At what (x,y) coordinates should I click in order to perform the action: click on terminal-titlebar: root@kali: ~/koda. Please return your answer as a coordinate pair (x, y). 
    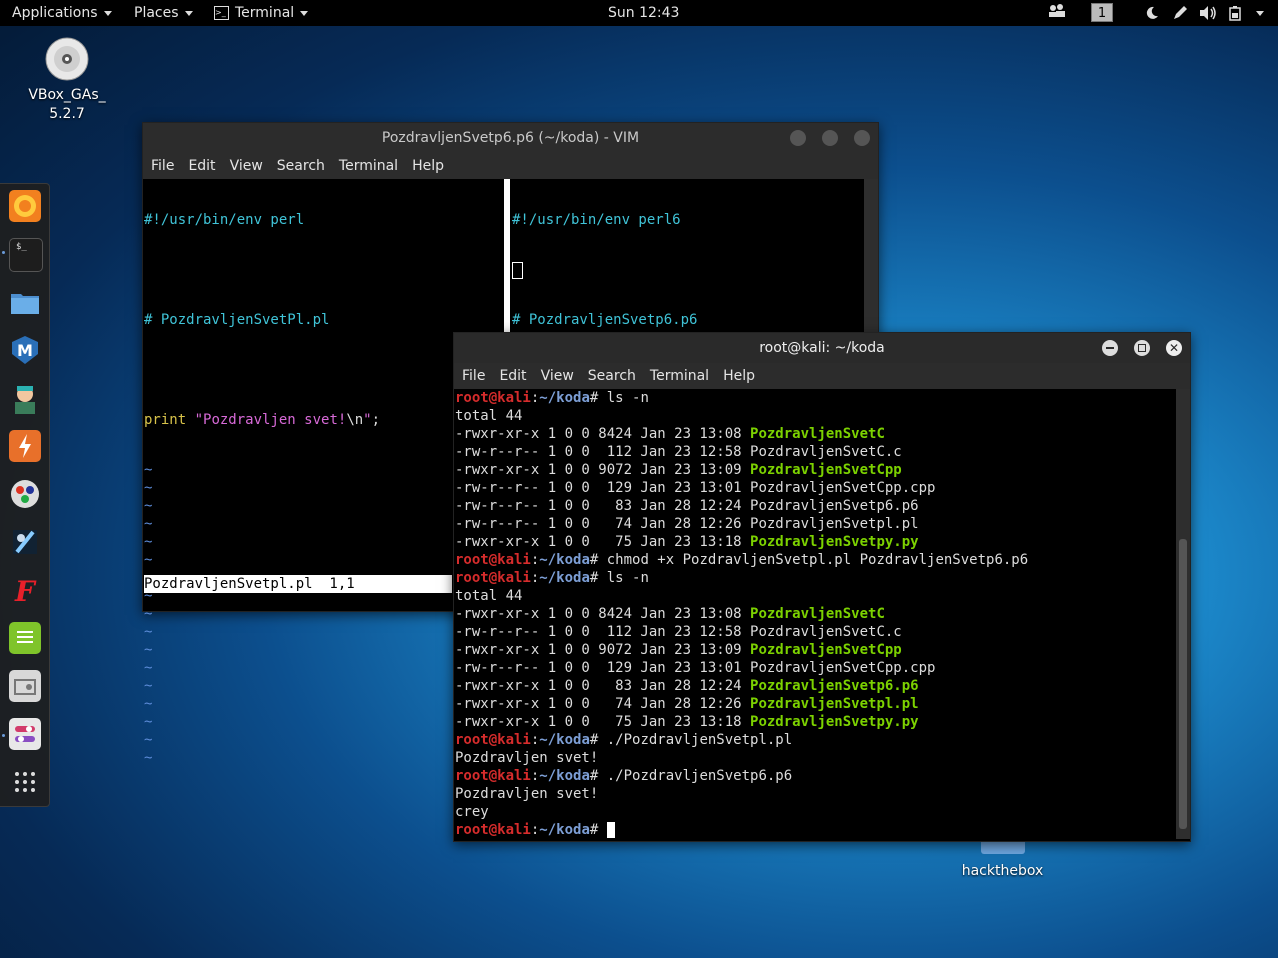
    Looking at the image, I should click on (822, 348).